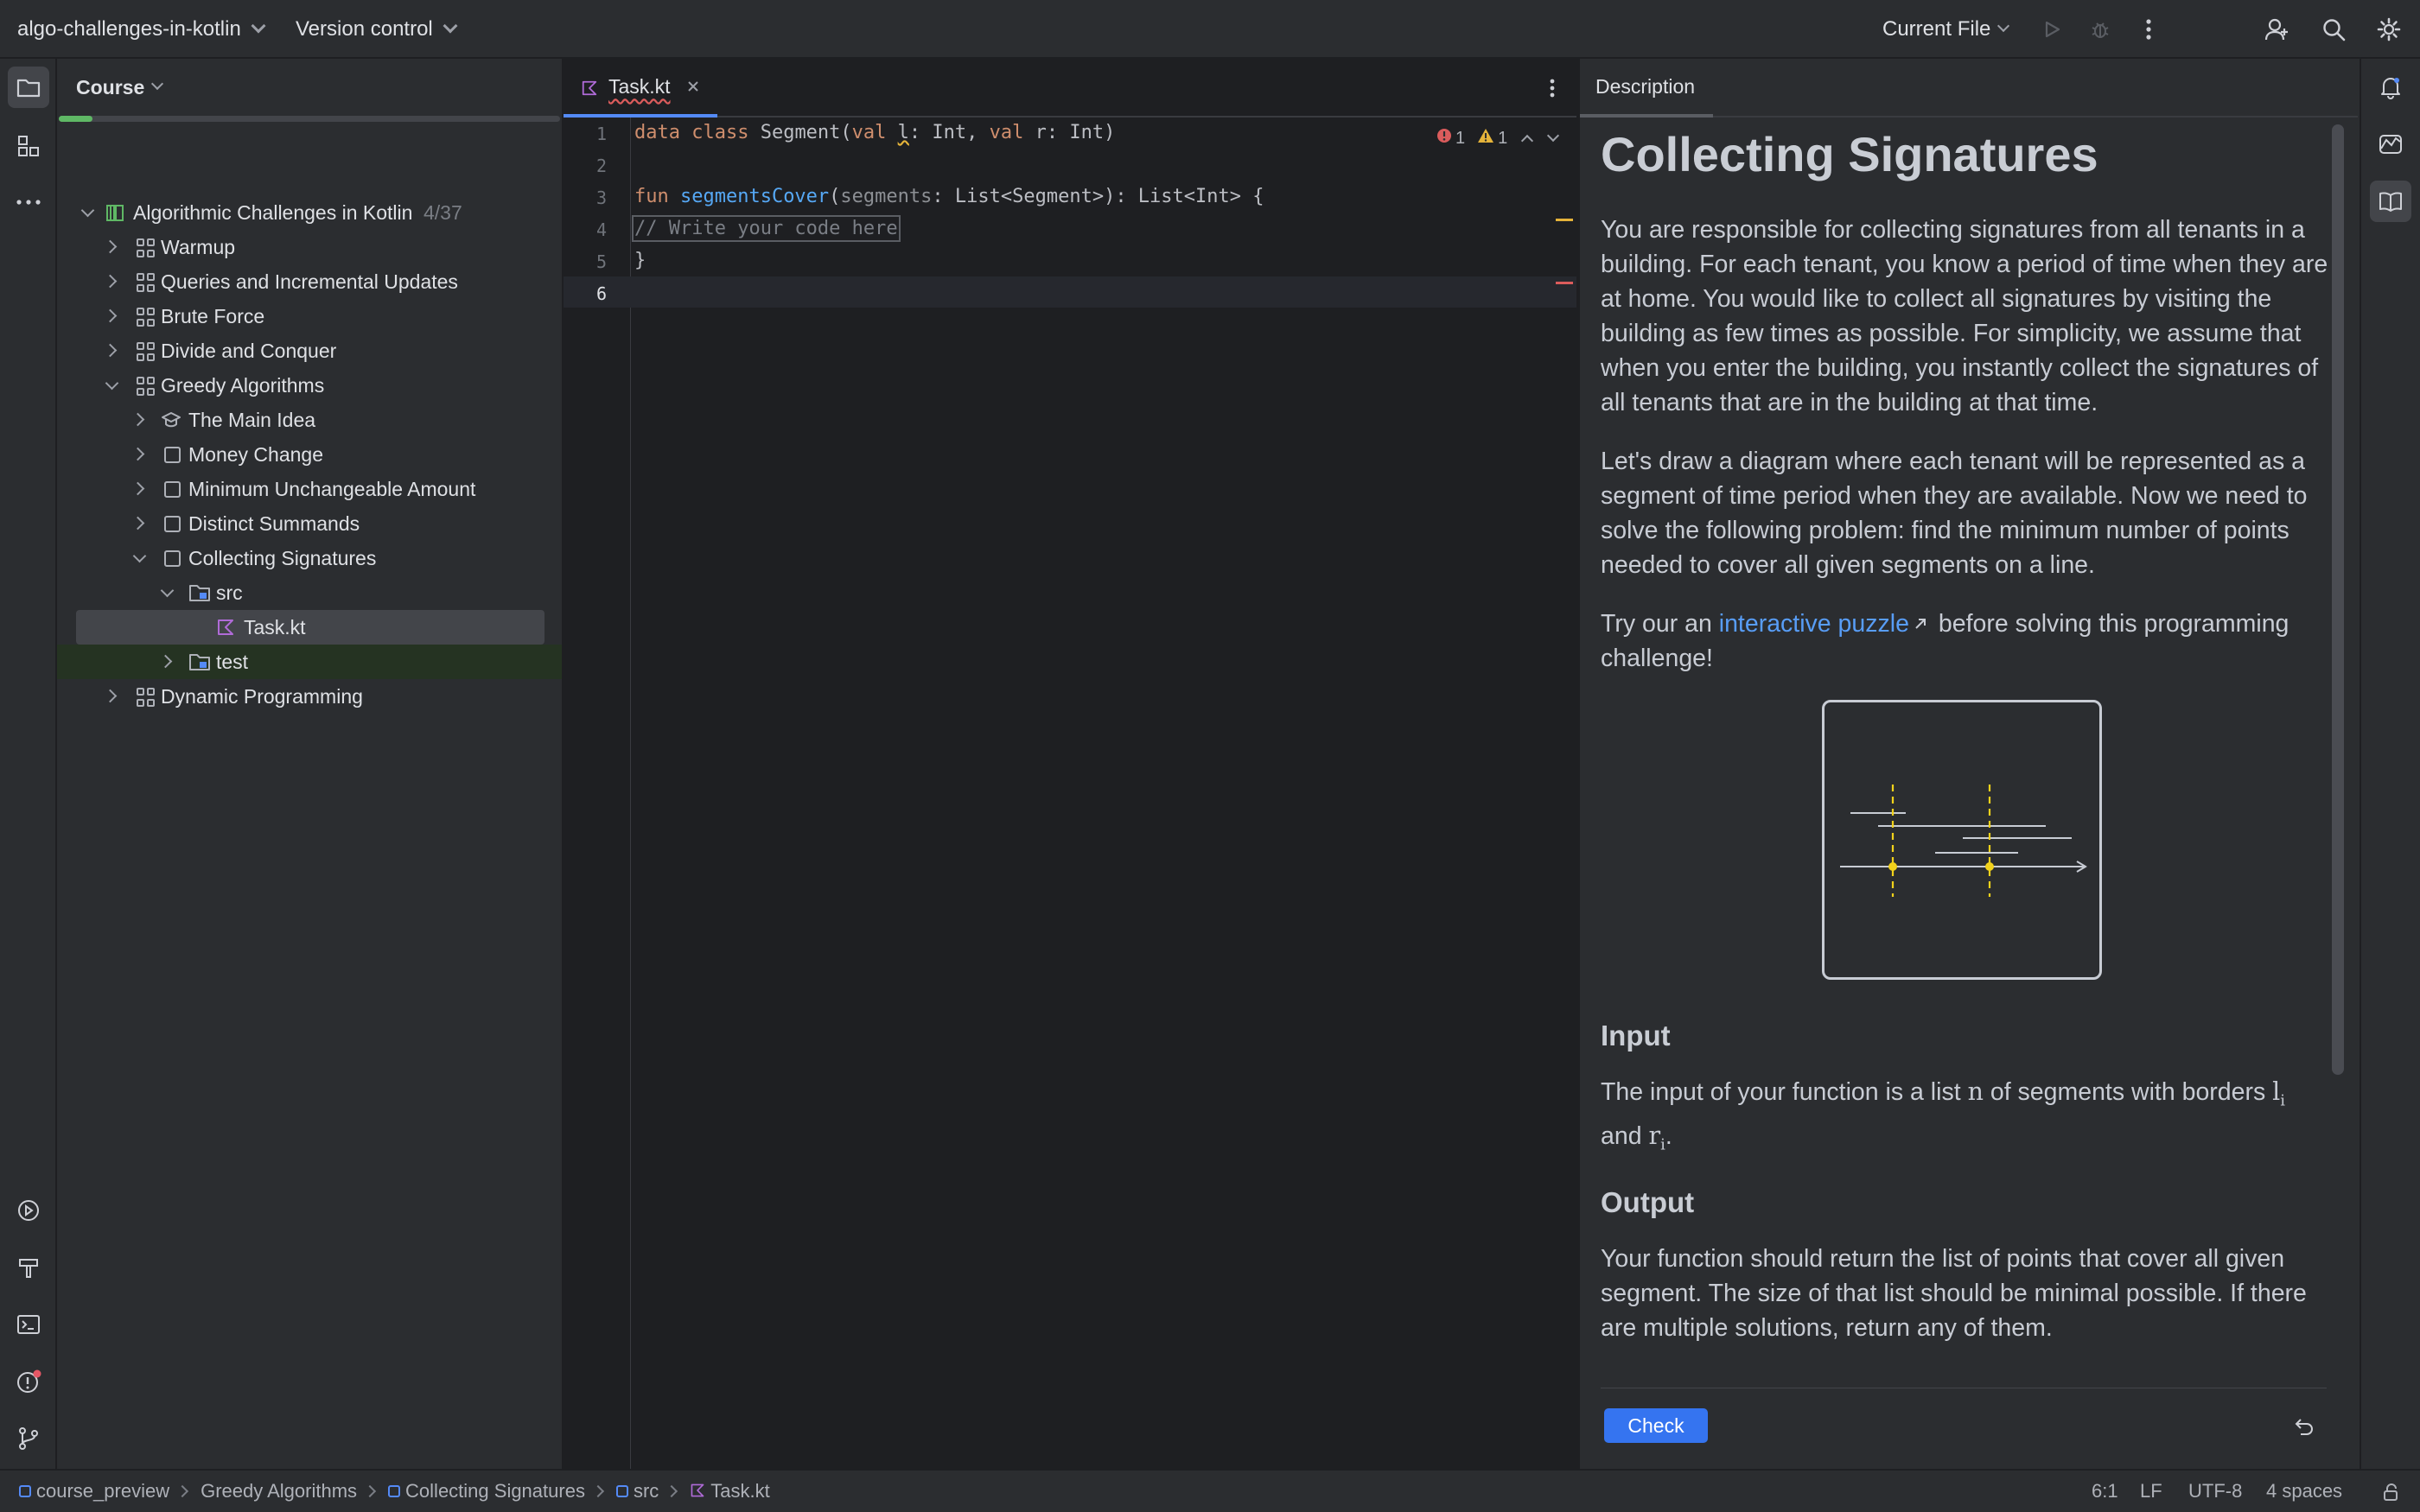 The image size is (2420, 1512). Describe the element at coordinates (28, 202) in the screenshot. I see `more-tools-icon` at that location.